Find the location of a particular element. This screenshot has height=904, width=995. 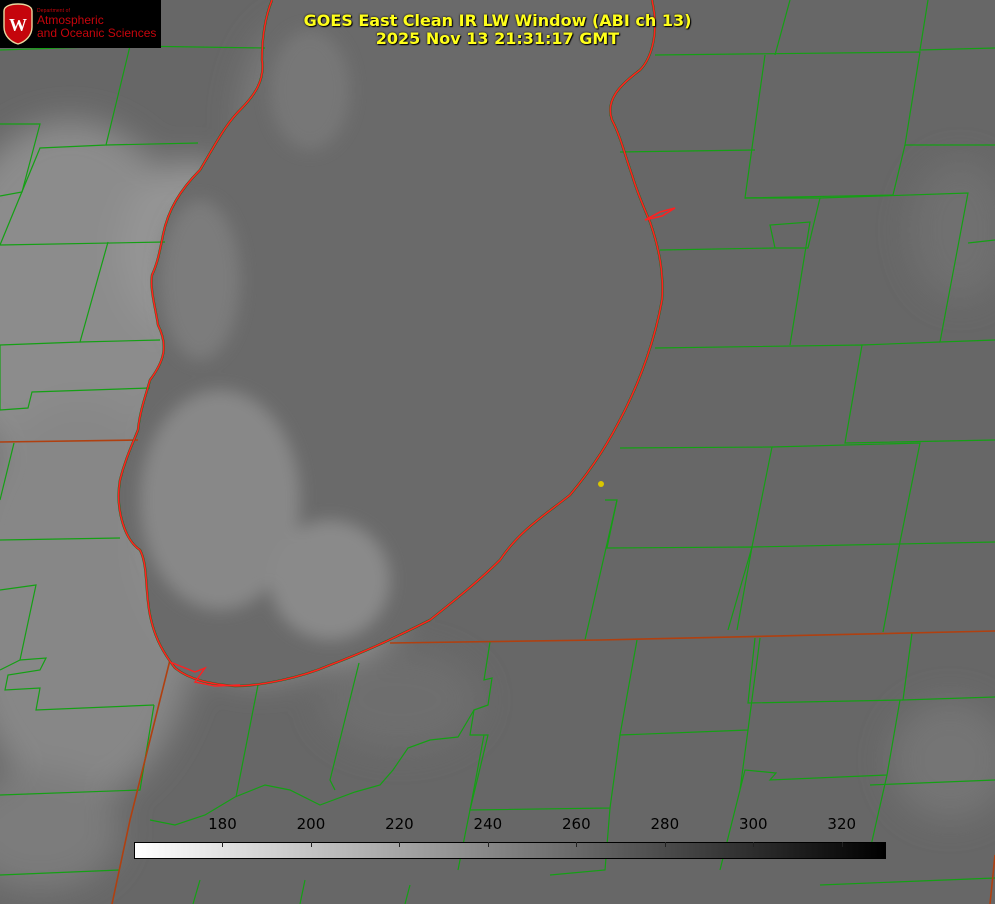

colorbar-tick-label: 300 is located at coordinates (753, 824).